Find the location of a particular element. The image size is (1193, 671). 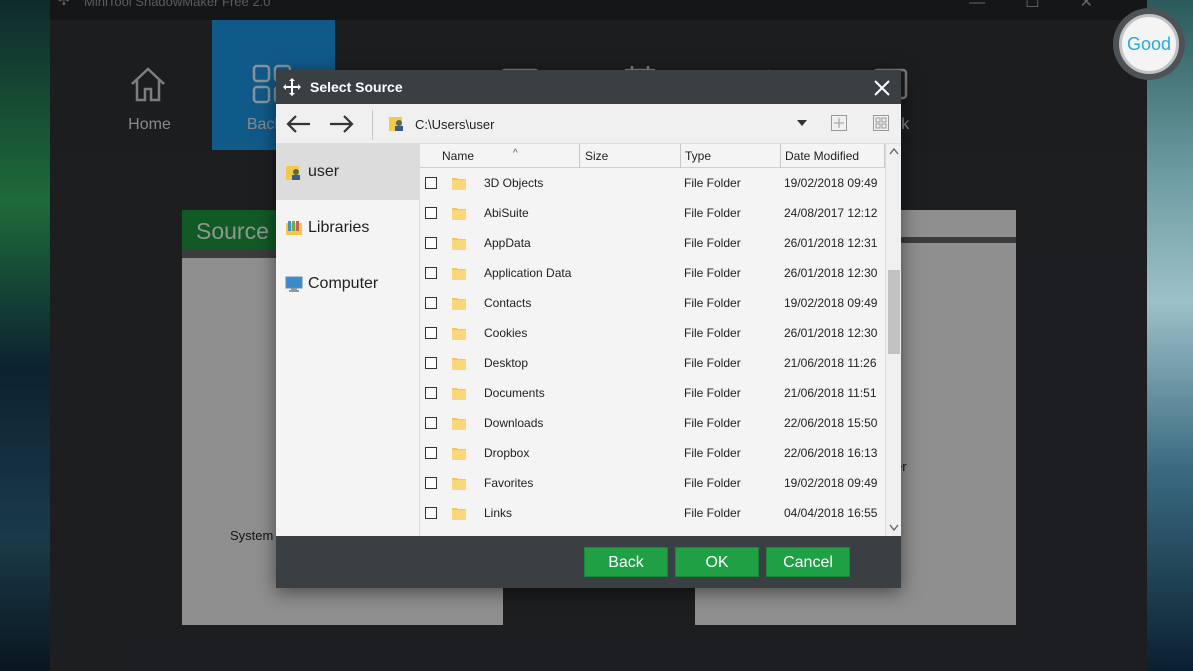

user-folder-icon is located at coordinates (293, 173).